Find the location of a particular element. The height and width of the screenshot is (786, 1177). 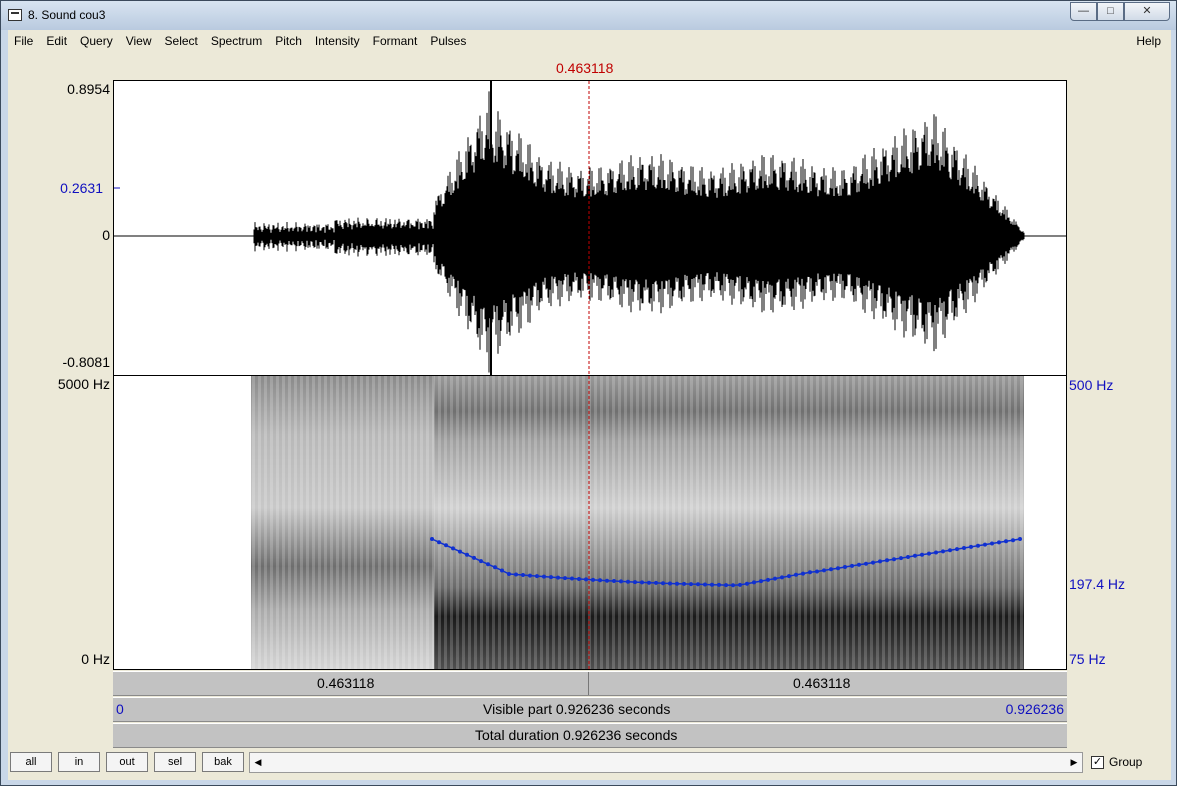

waveform-max-label: 0.8954 is located at coordinates (88, 89).